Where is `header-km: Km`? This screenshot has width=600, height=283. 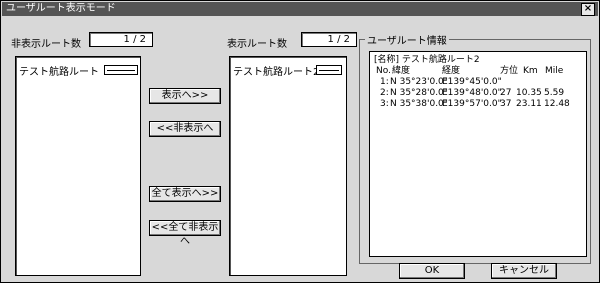 header-km: Km is located at coordinates (530, 71).